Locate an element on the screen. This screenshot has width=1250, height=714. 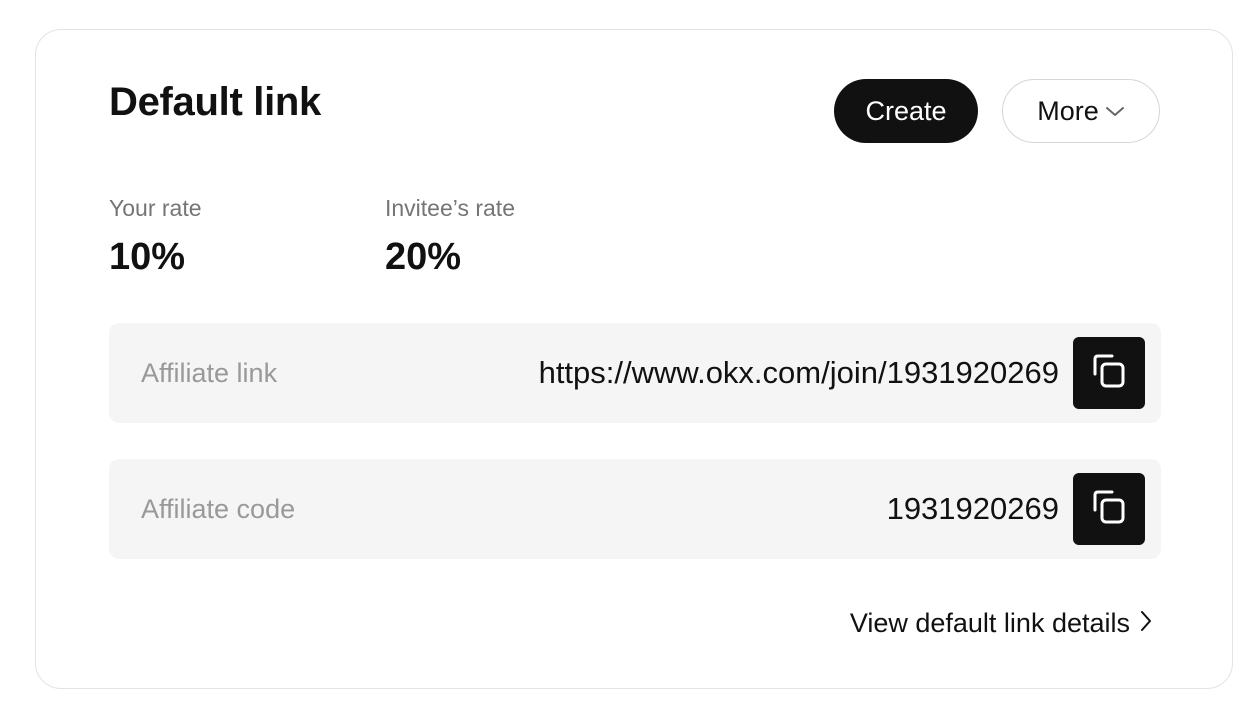
affiliate-link-value: https://www.okx.com/join/1931920269 is located at coordinates (799, 373).